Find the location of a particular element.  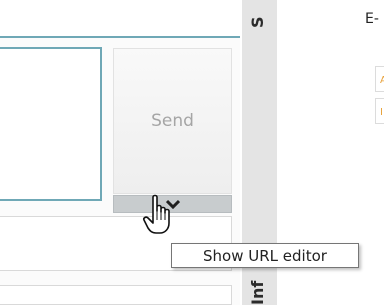

bottom-input-field is located at coordinates (116, 295).